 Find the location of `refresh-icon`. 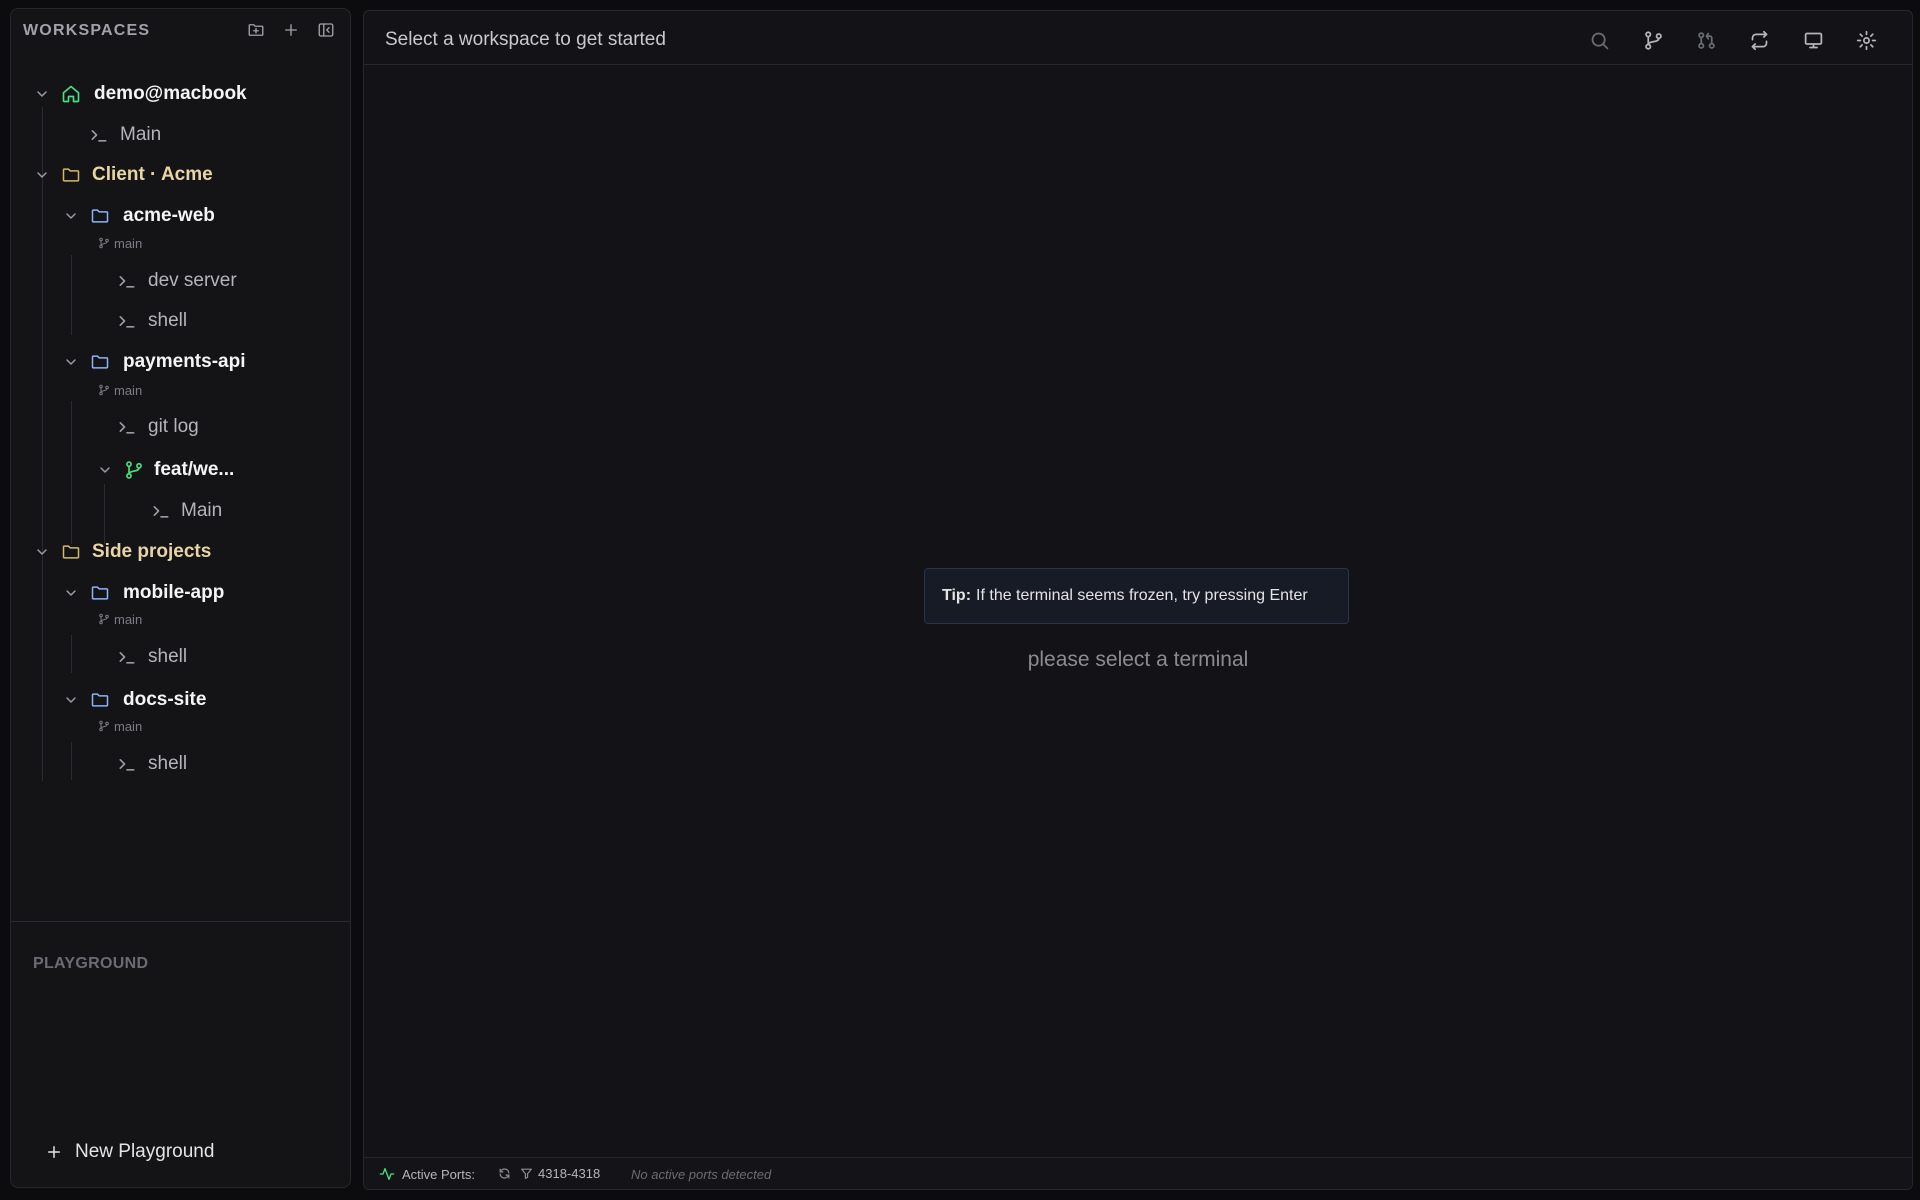

refresh-icon is located at coordinates (504, 1173).